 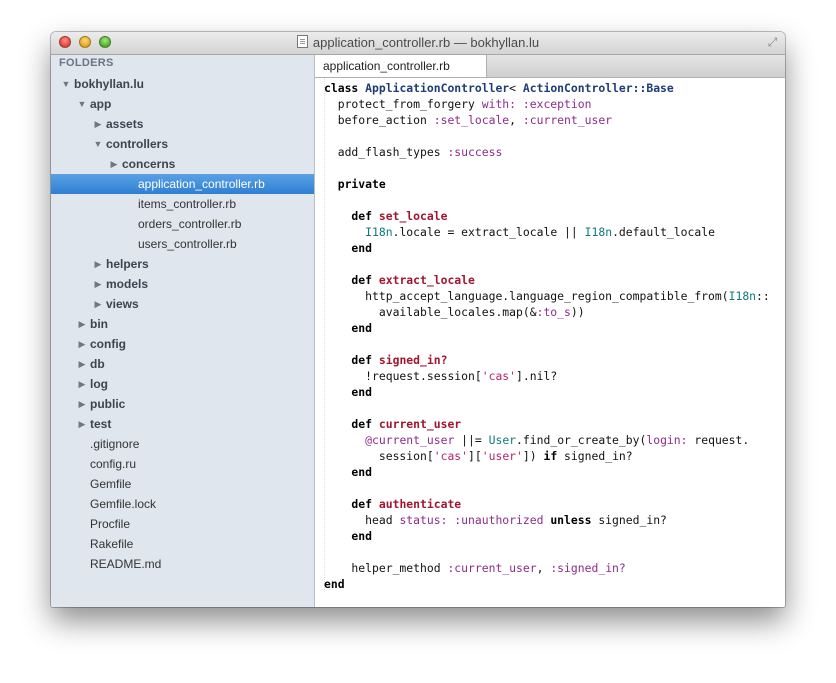 What do you see at coordinates (426, 42) in the screenshot?
I see `window-title-text: application_controller.rb — bokhyllan.lu` at bounding box center [426, 42].